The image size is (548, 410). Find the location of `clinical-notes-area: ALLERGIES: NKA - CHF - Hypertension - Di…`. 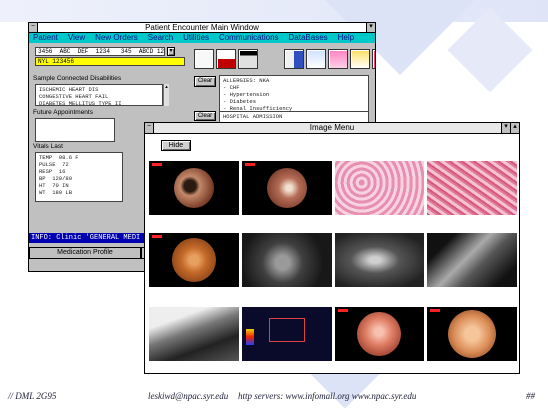

clinical-notes-area: ALLERGIES: NKA - CHF - Hypertension - Di… is located at coordinates (294, 94).